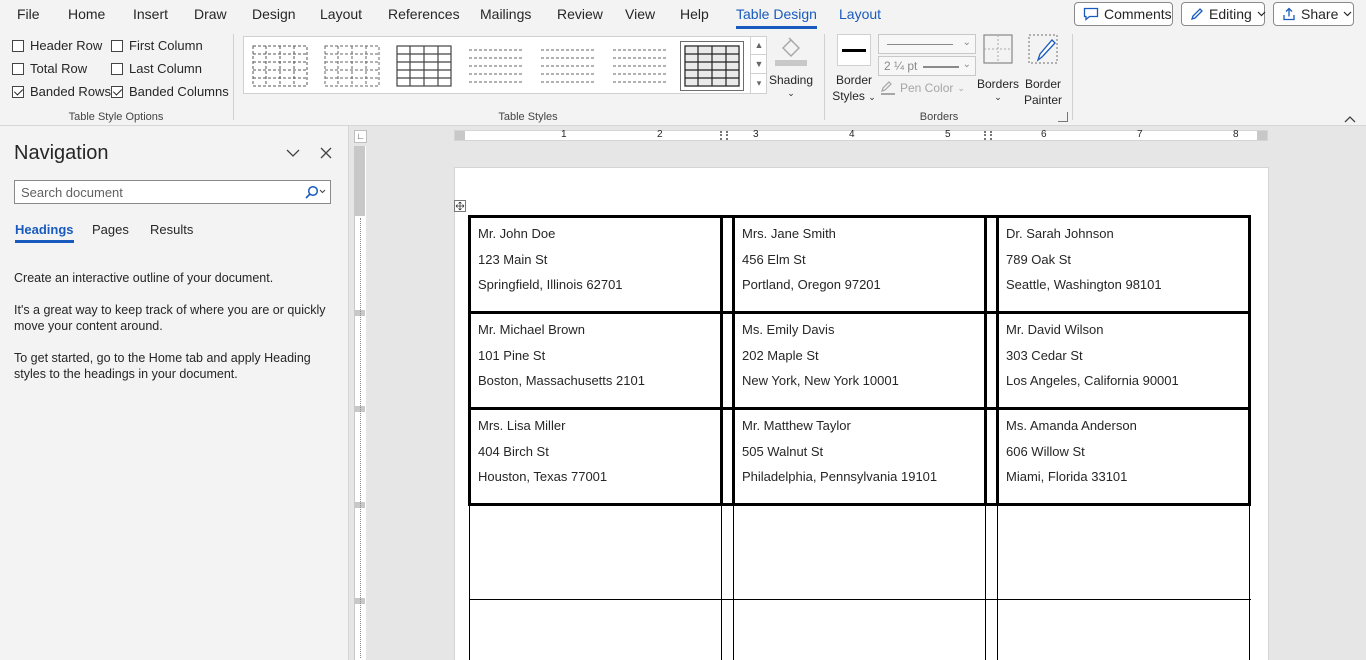 The width and height of the screenshot is (1366, 660). What do you see at coordinates (460, 206) in the screenshot?
I see `table-move-handle-icon` at bounding box center [460, 206].